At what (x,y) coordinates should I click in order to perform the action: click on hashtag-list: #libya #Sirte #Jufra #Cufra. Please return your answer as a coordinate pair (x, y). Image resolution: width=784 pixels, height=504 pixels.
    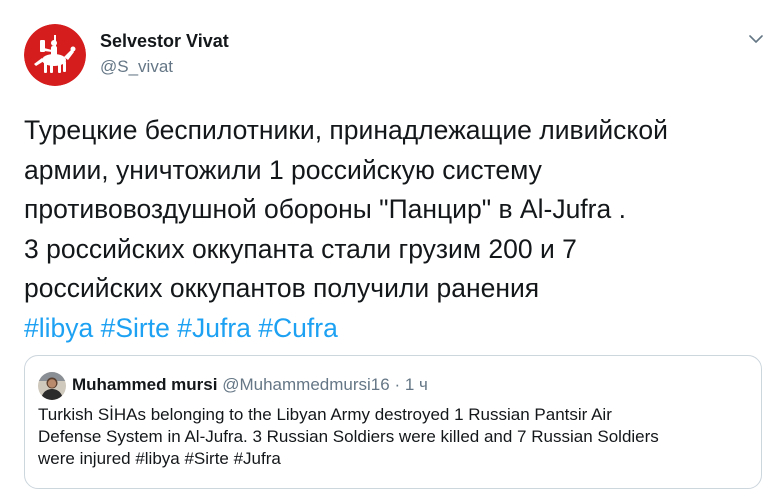
    Looking at the image, I should click on (181, 328).